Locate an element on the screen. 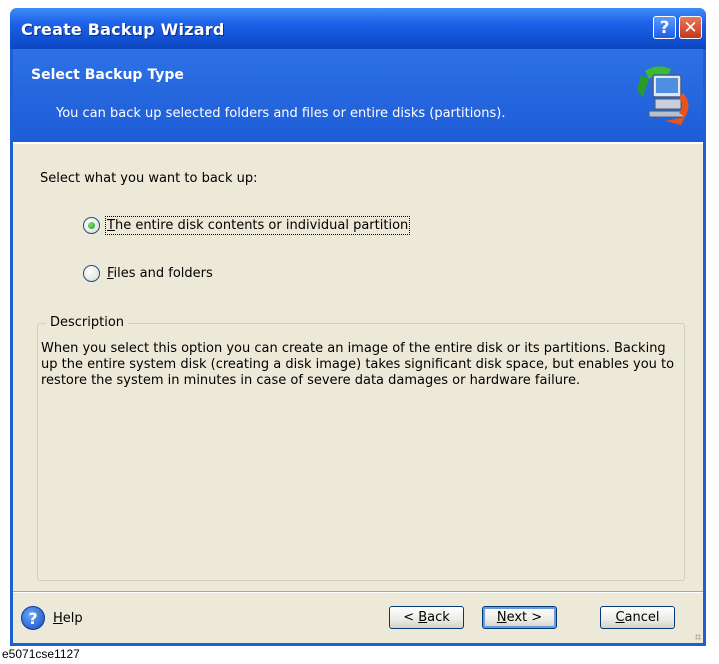  description-legend: Description is located at coordinates (87, 322).